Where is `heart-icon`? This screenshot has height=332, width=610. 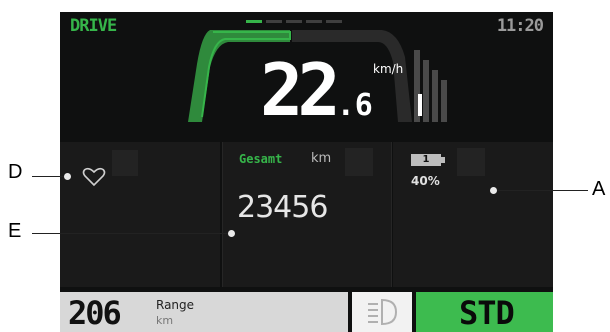
heart-icon is located at coordinates (94, 177).